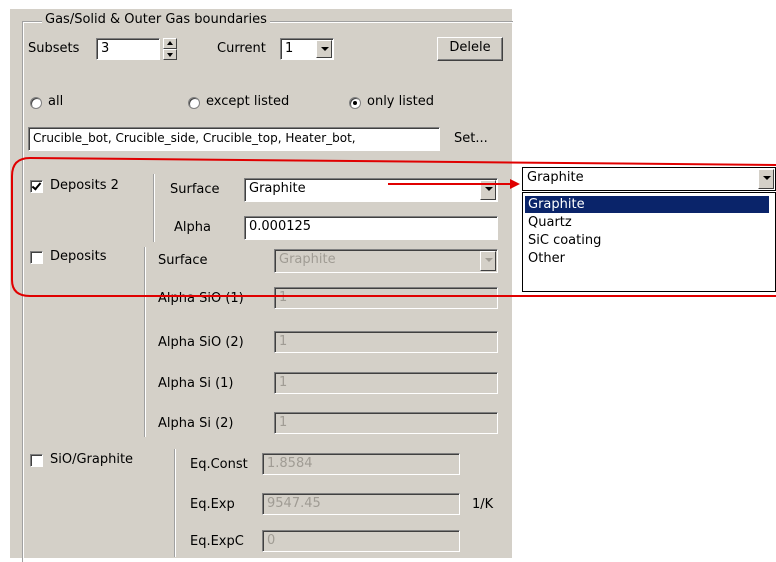 Image resolution: width=776 pixels, height=562 pixels. I want to click on arrow-head-icon, so click(515, 184).